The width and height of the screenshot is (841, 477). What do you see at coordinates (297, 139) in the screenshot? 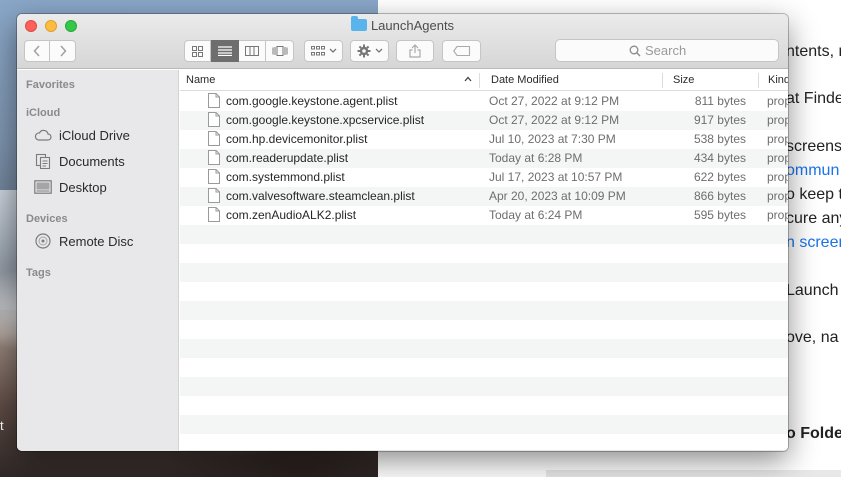
I see `file-name: com.hp.devicemonitor.plist` at bounding box center [297, 139].